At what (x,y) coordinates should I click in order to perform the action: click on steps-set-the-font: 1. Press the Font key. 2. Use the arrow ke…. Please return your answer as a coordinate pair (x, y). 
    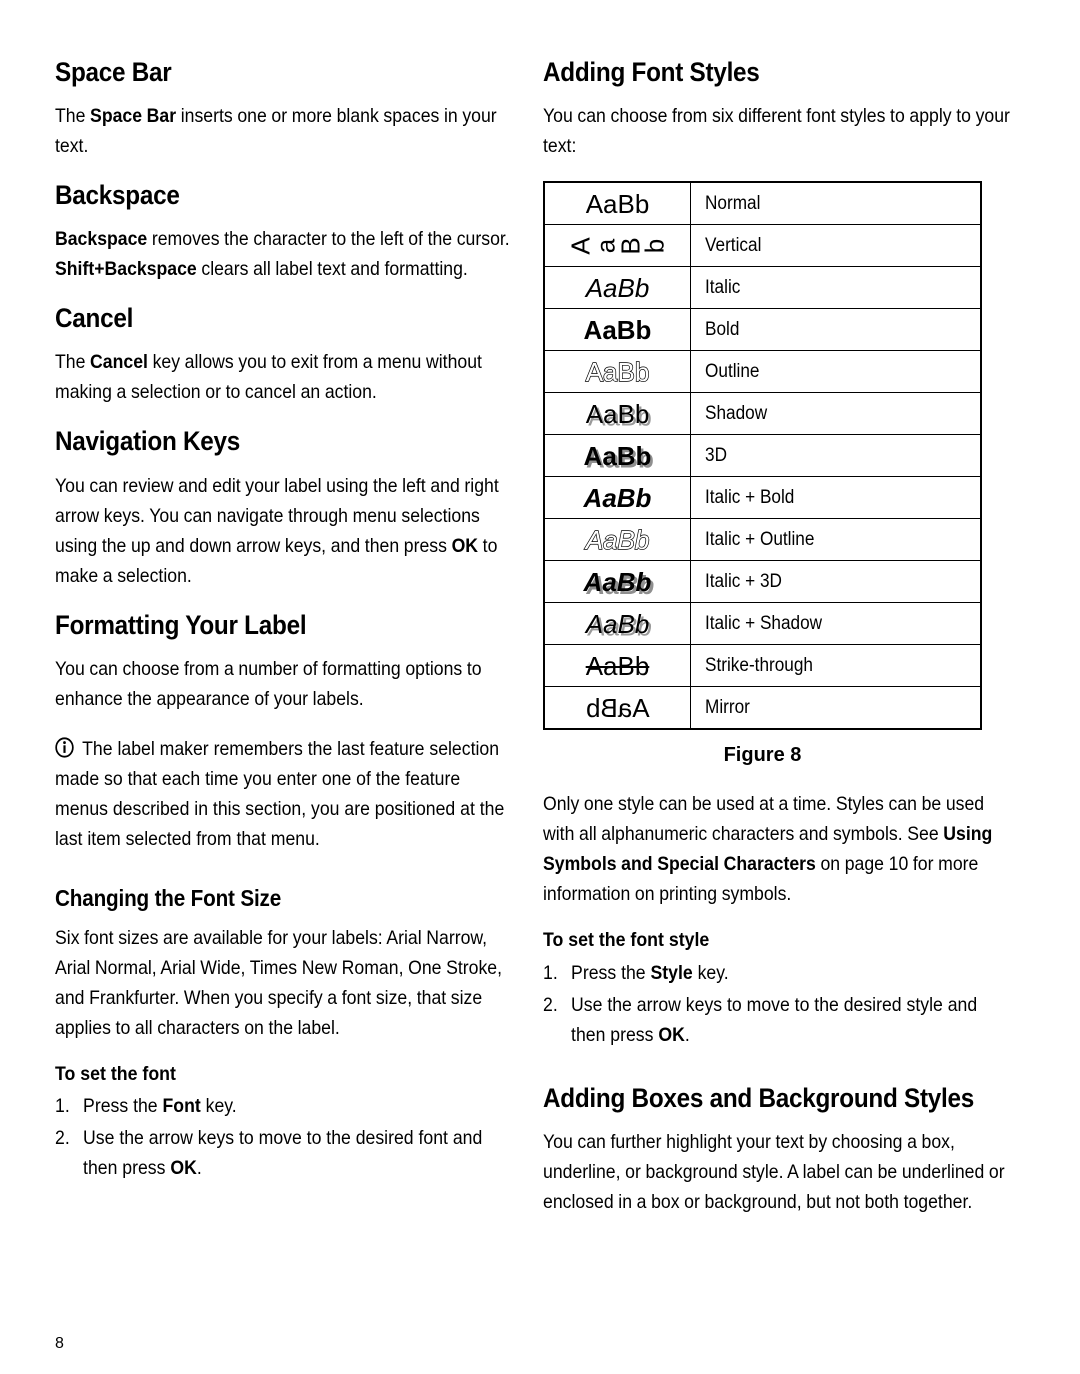
    Looking at the image, I should click on (282, 1137).